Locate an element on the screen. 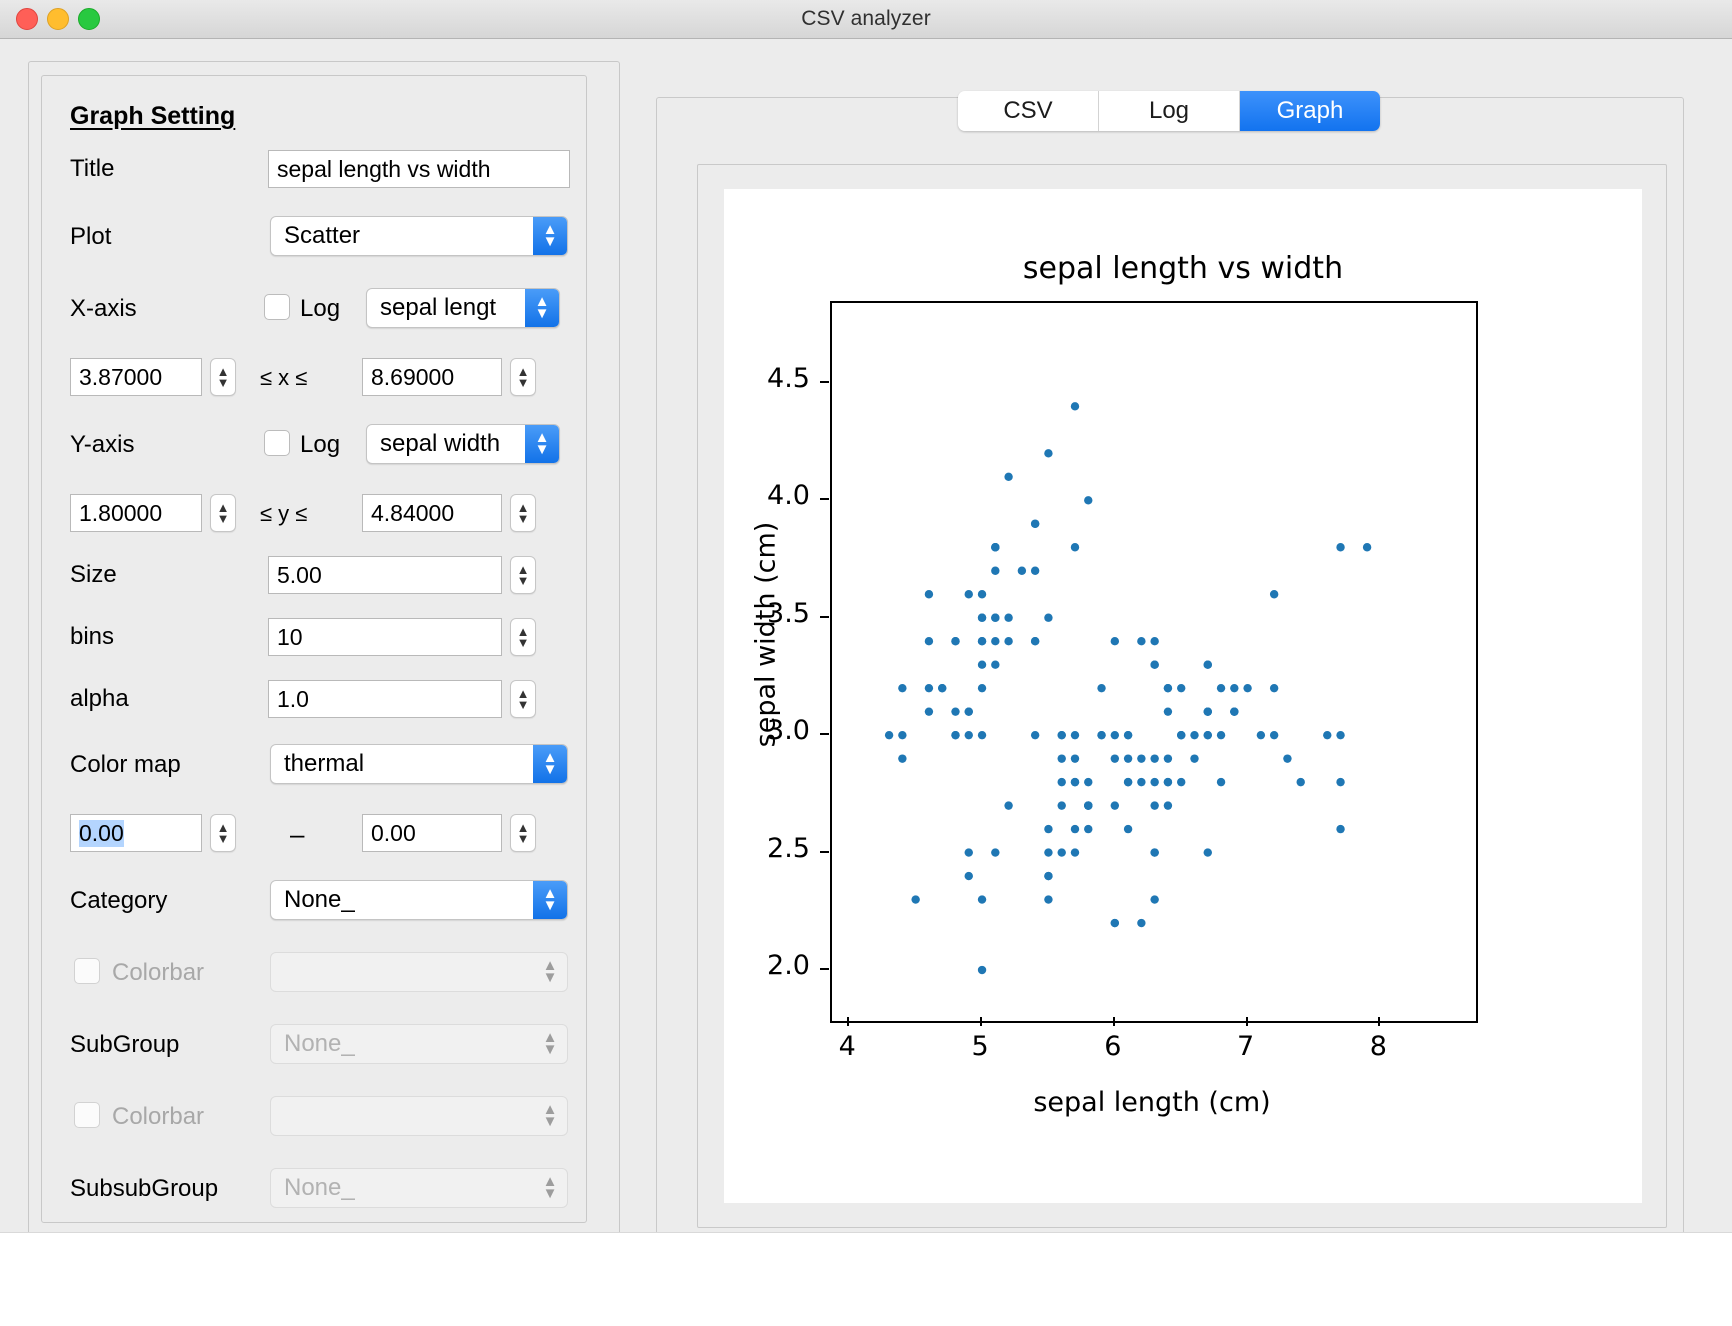 This screenshot has height=1326, width=1732. x-tick-label: 5 is located at coordinates (980, 1046).